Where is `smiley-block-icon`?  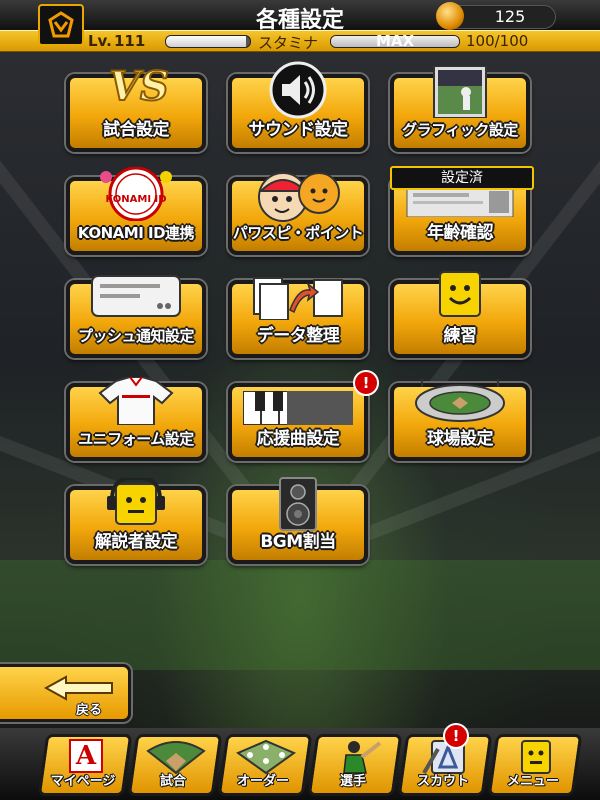 smiley-block-icon is located at coordinates (460, 296).